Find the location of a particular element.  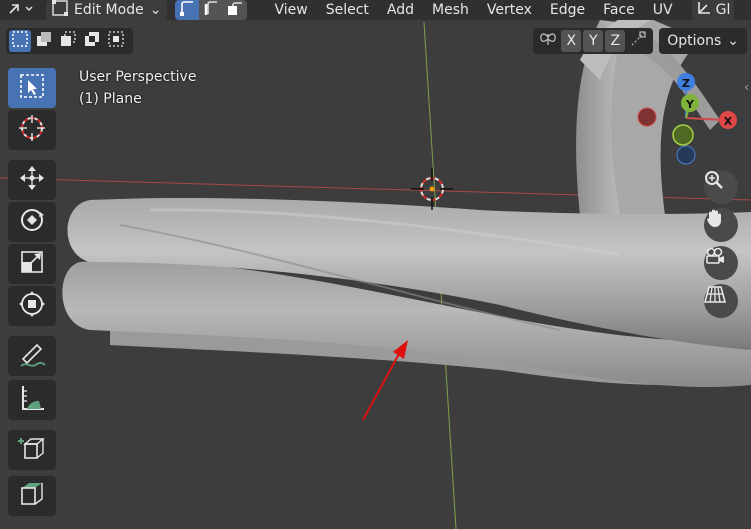

select-box-cursor-icon is located at coordinates (32, 88).